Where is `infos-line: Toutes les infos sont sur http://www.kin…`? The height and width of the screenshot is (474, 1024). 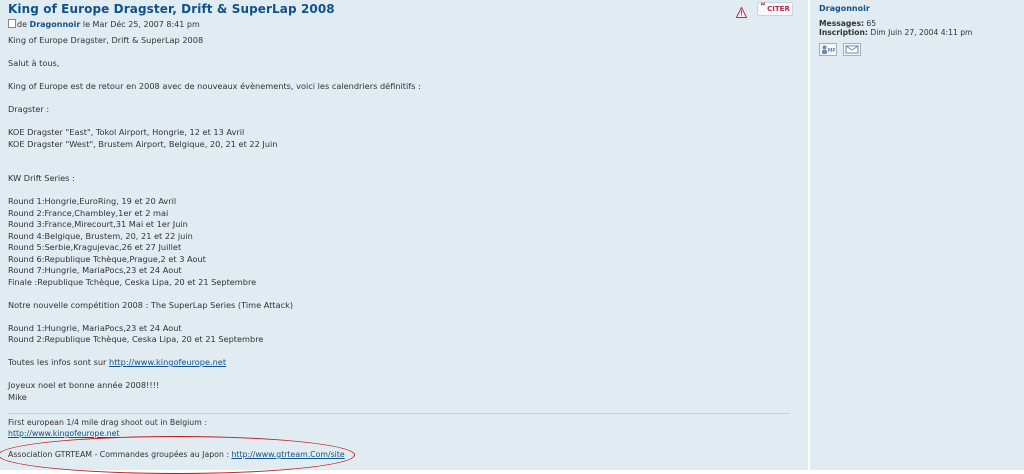 infos-line: Toutes les infos sont sur http://www.kin… is located at coordinates (398, 363).